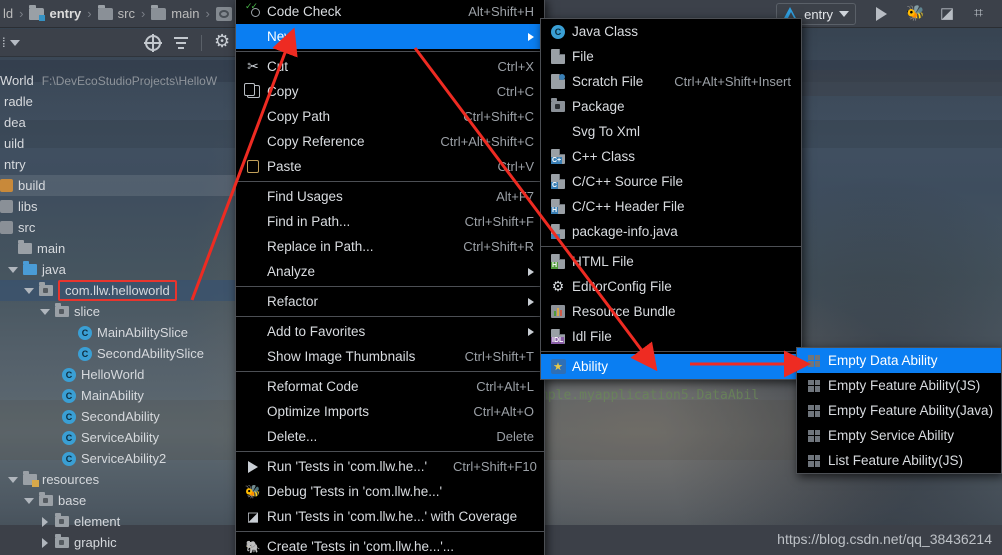  What do you see at coordinates (119, 290) in the screenshot?
I see `tree-item-com-llw-helloworld: com.llw.helloworld` at bounding box center [119, 290].